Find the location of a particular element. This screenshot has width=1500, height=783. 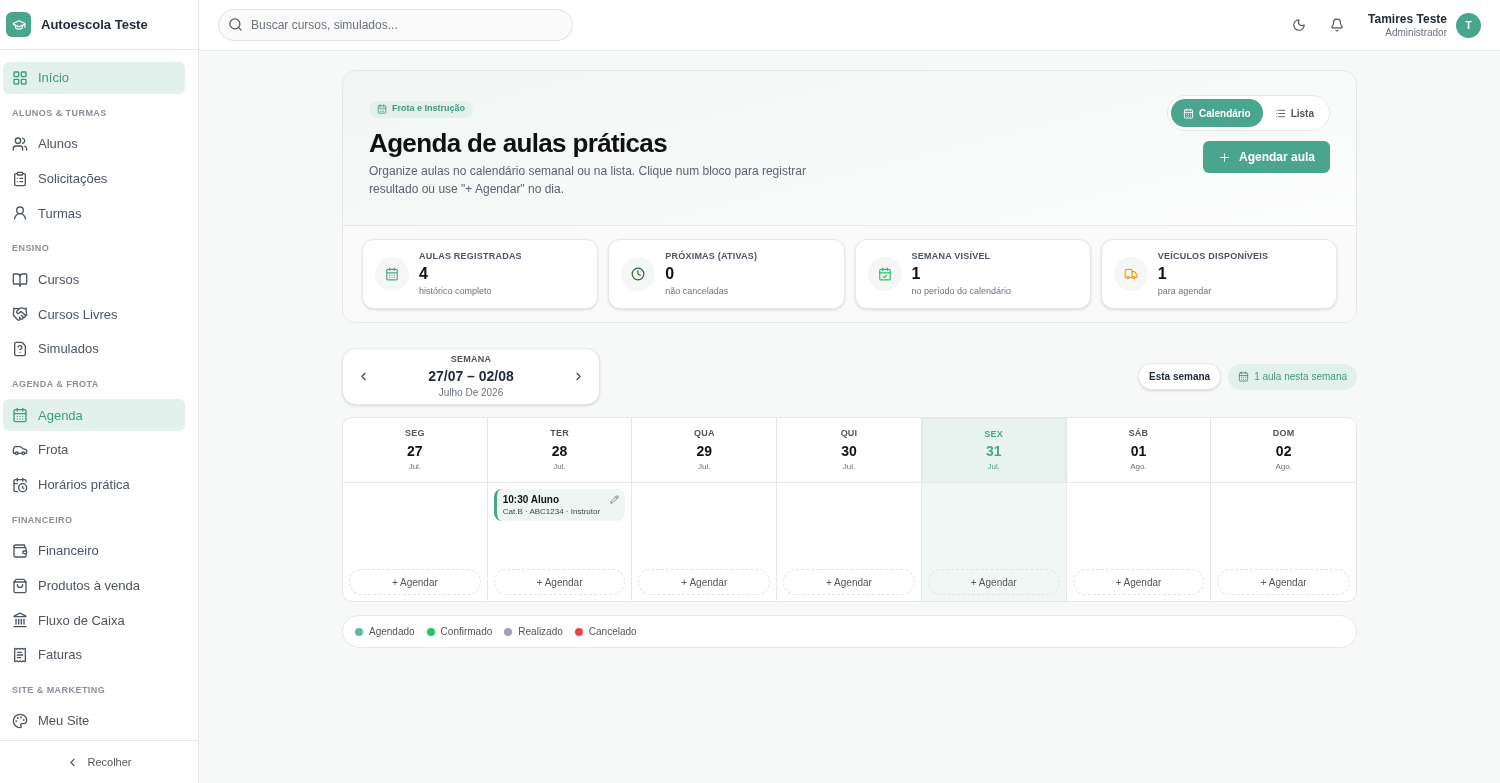

stat-label: VEÍCULOS DISPONÍVEIS is located at coordinates (1213, 256).